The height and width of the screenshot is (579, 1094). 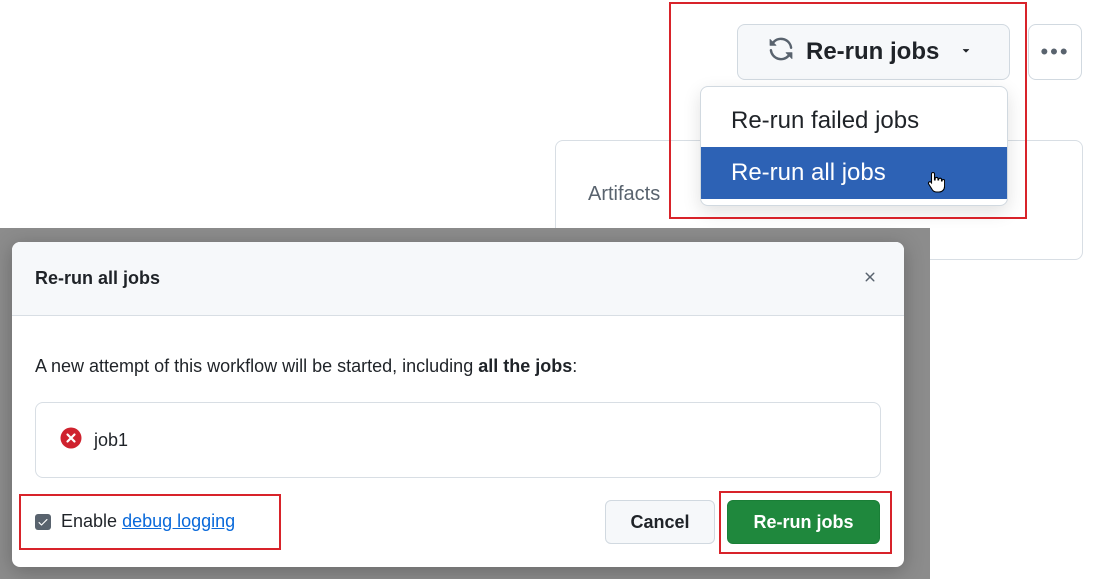 I want to click on x-circle-fill-icon, so click(x=71, y=440).